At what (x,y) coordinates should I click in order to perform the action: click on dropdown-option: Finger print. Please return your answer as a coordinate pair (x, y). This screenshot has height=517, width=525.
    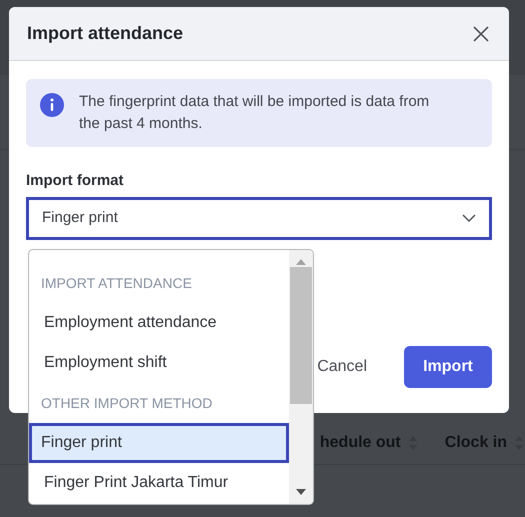
    Looking at the image, I should click on (159, 443).